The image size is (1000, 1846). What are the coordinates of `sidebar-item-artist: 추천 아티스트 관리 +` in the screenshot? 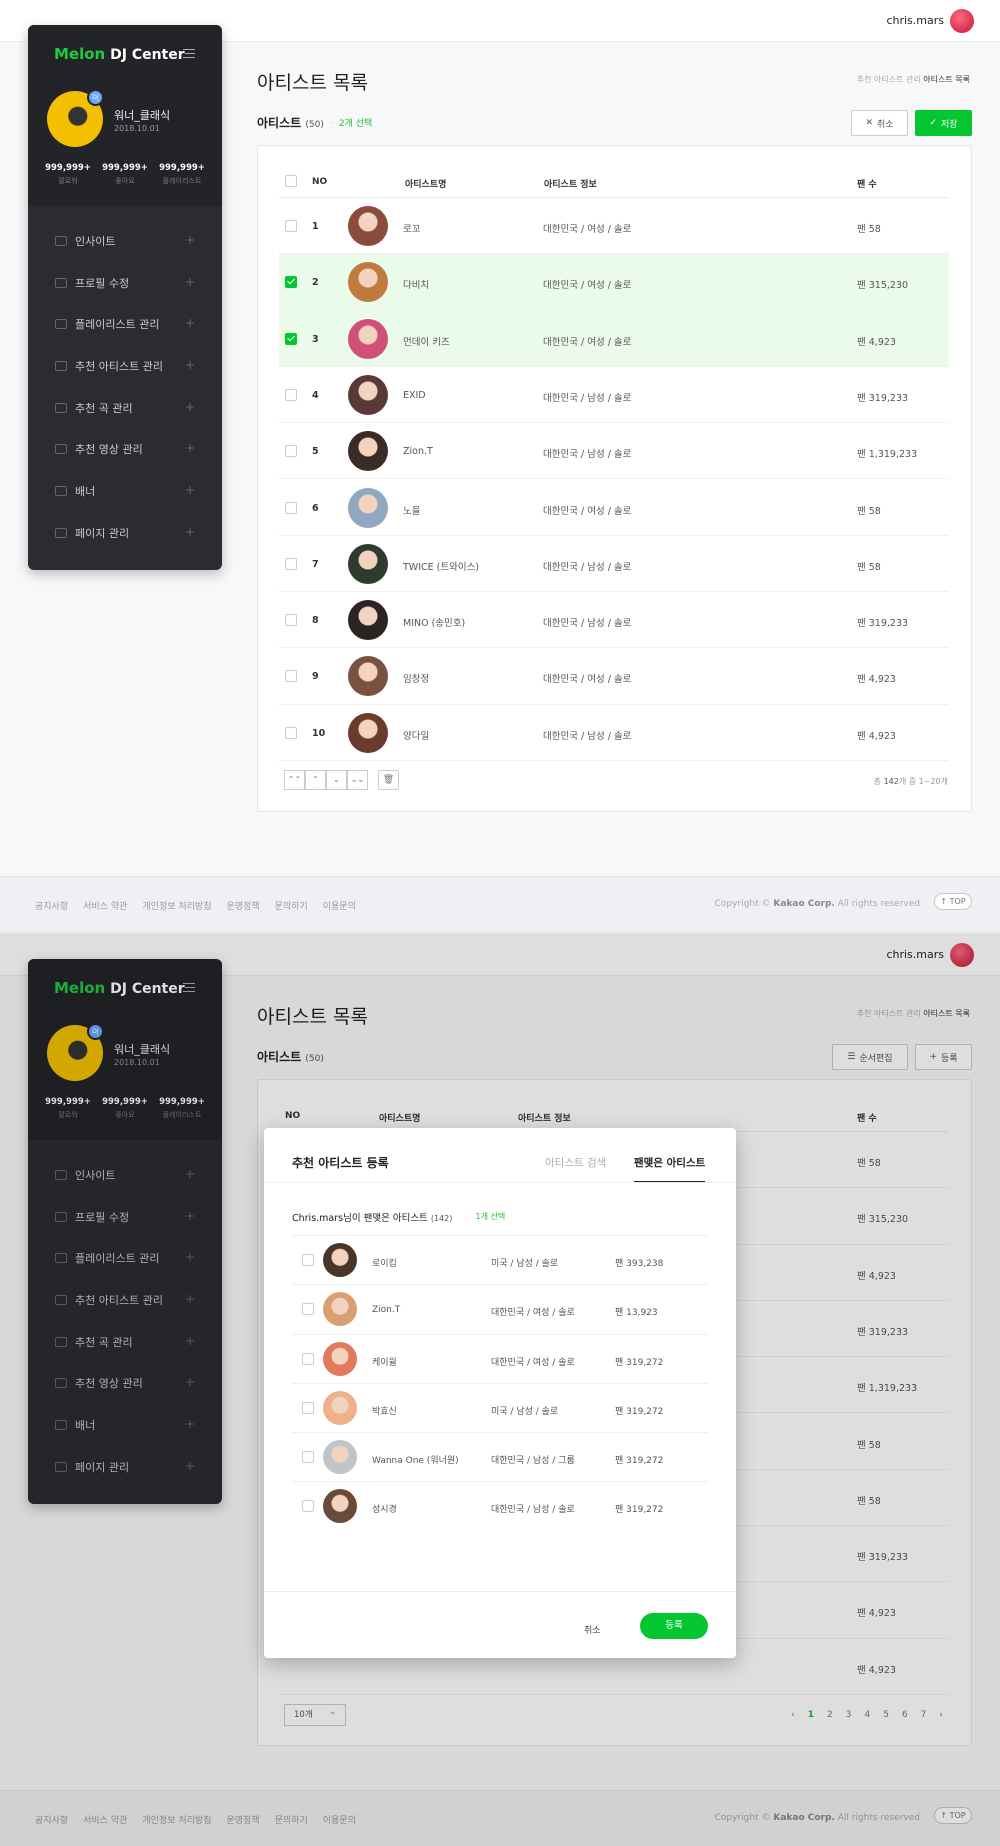 It's located at (125, 366).